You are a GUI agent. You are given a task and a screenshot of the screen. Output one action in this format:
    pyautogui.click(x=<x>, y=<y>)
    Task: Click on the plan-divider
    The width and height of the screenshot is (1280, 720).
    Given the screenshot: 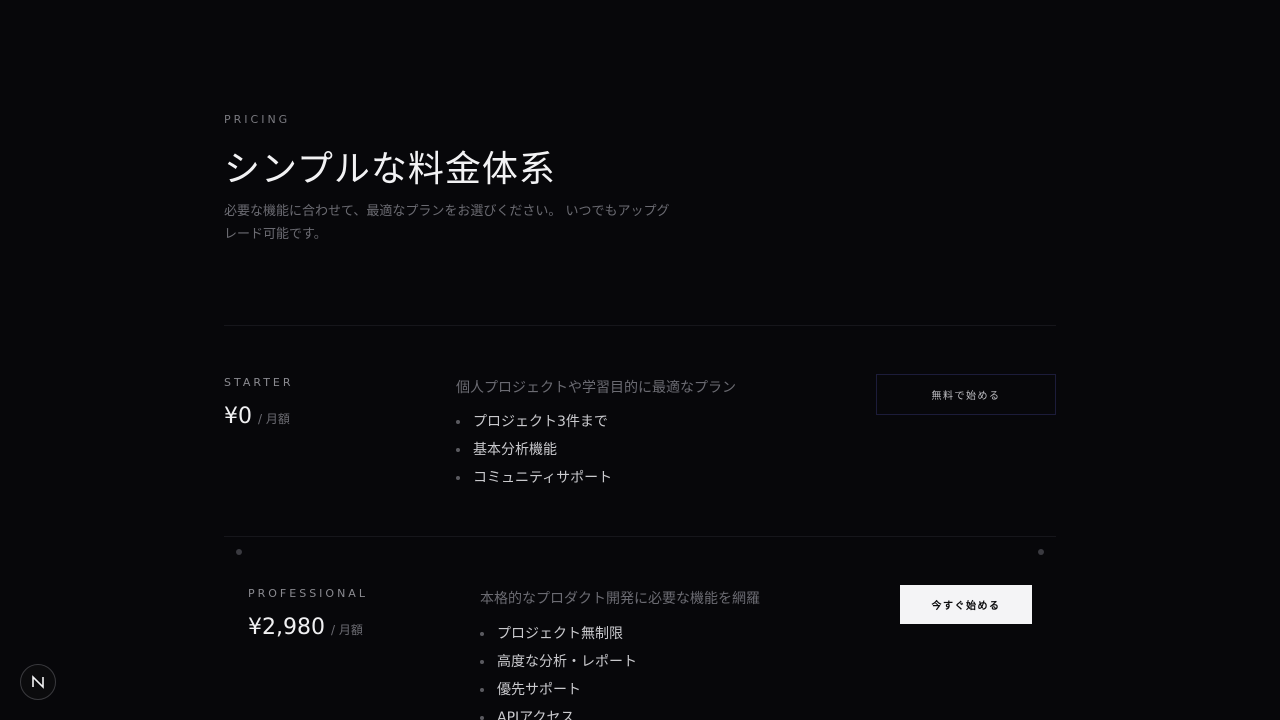 What is the action you would take?
    pyautogui.click(x=640, y=536)
    